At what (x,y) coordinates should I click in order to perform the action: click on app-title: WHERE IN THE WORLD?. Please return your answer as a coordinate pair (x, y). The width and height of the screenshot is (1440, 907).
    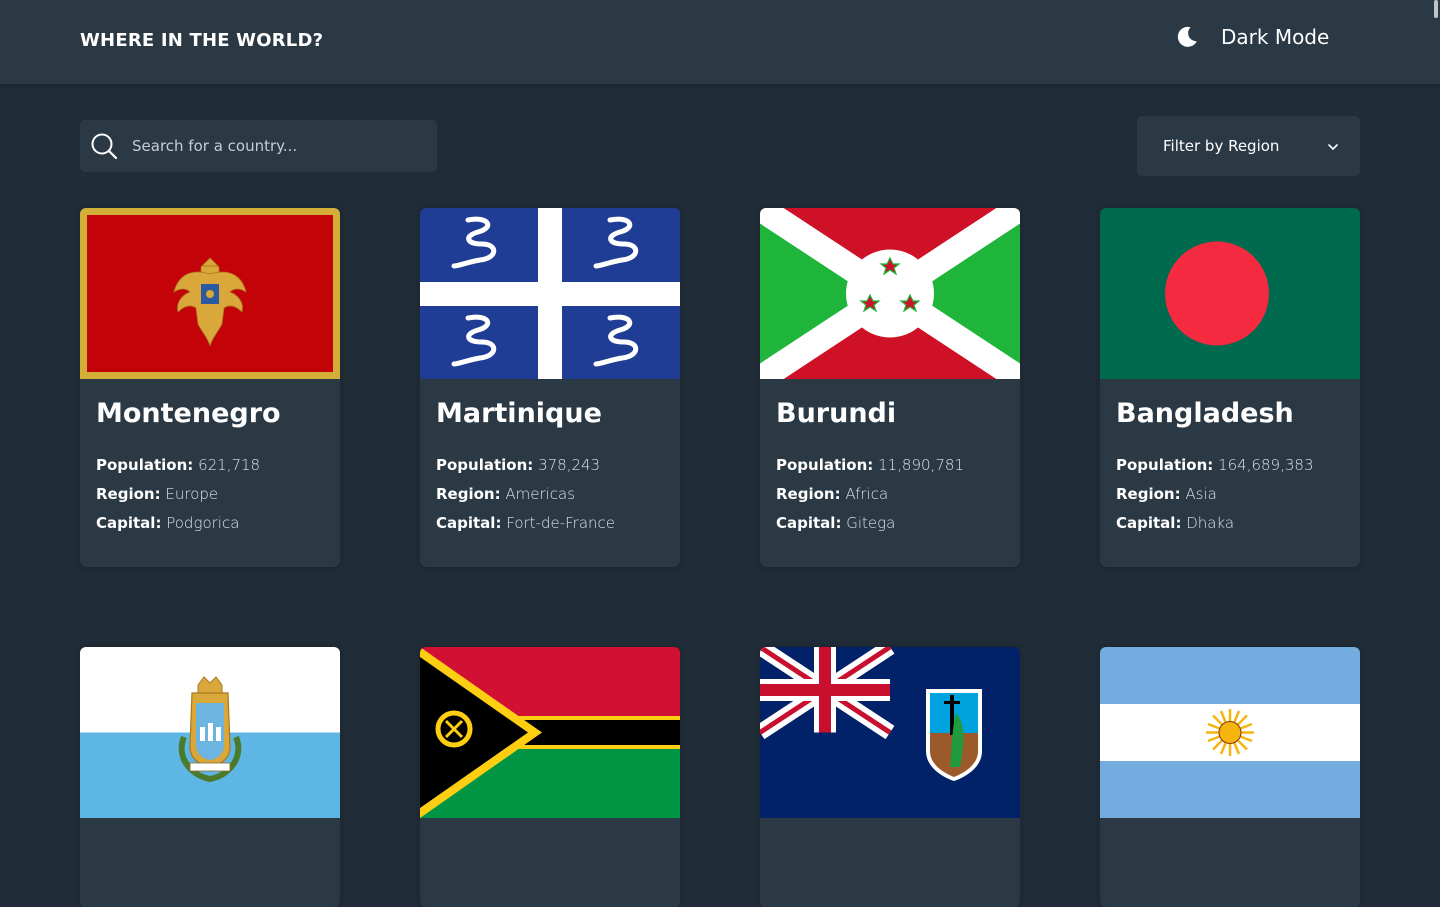
    Looking at the image, I should click on (202, 40).